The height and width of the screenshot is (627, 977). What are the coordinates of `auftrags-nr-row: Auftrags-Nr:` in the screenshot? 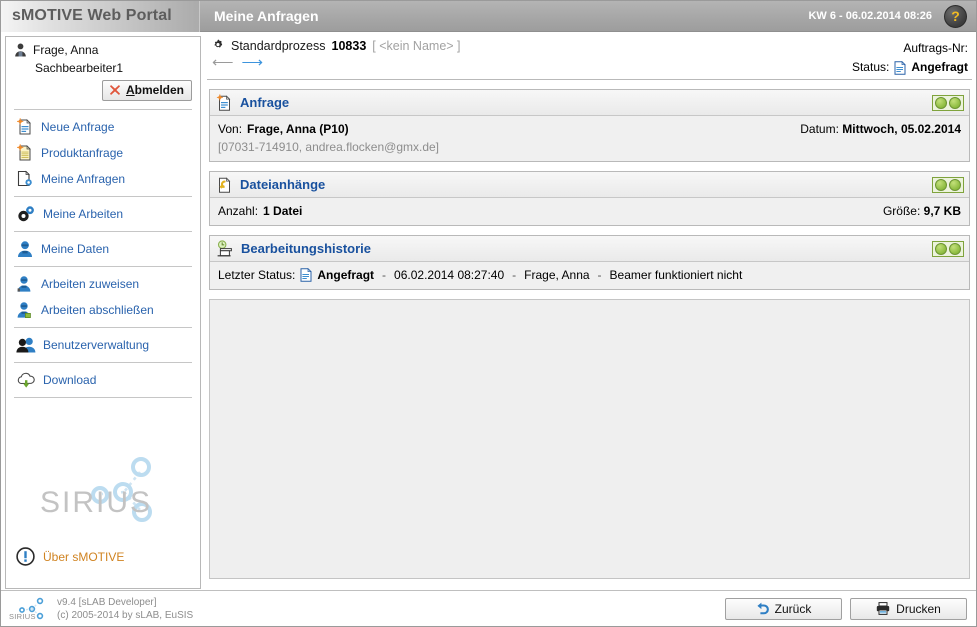 It's located at (910, 48).